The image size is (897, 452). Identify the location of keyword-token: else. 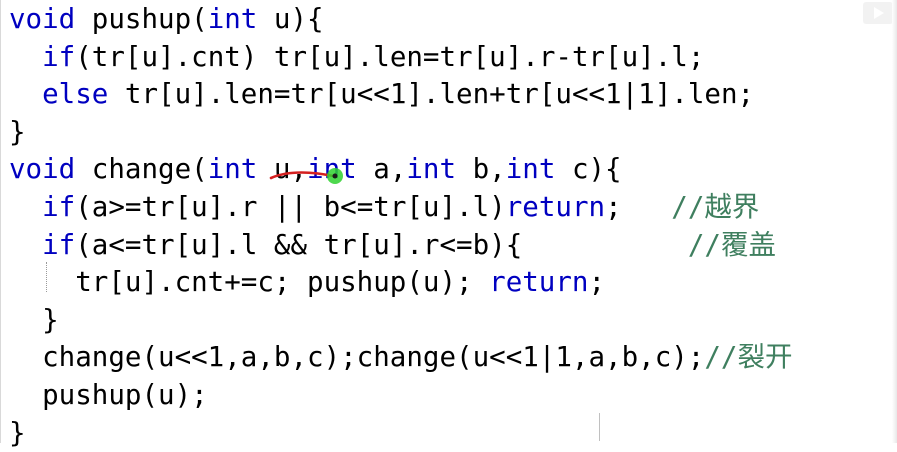
(75, 94).